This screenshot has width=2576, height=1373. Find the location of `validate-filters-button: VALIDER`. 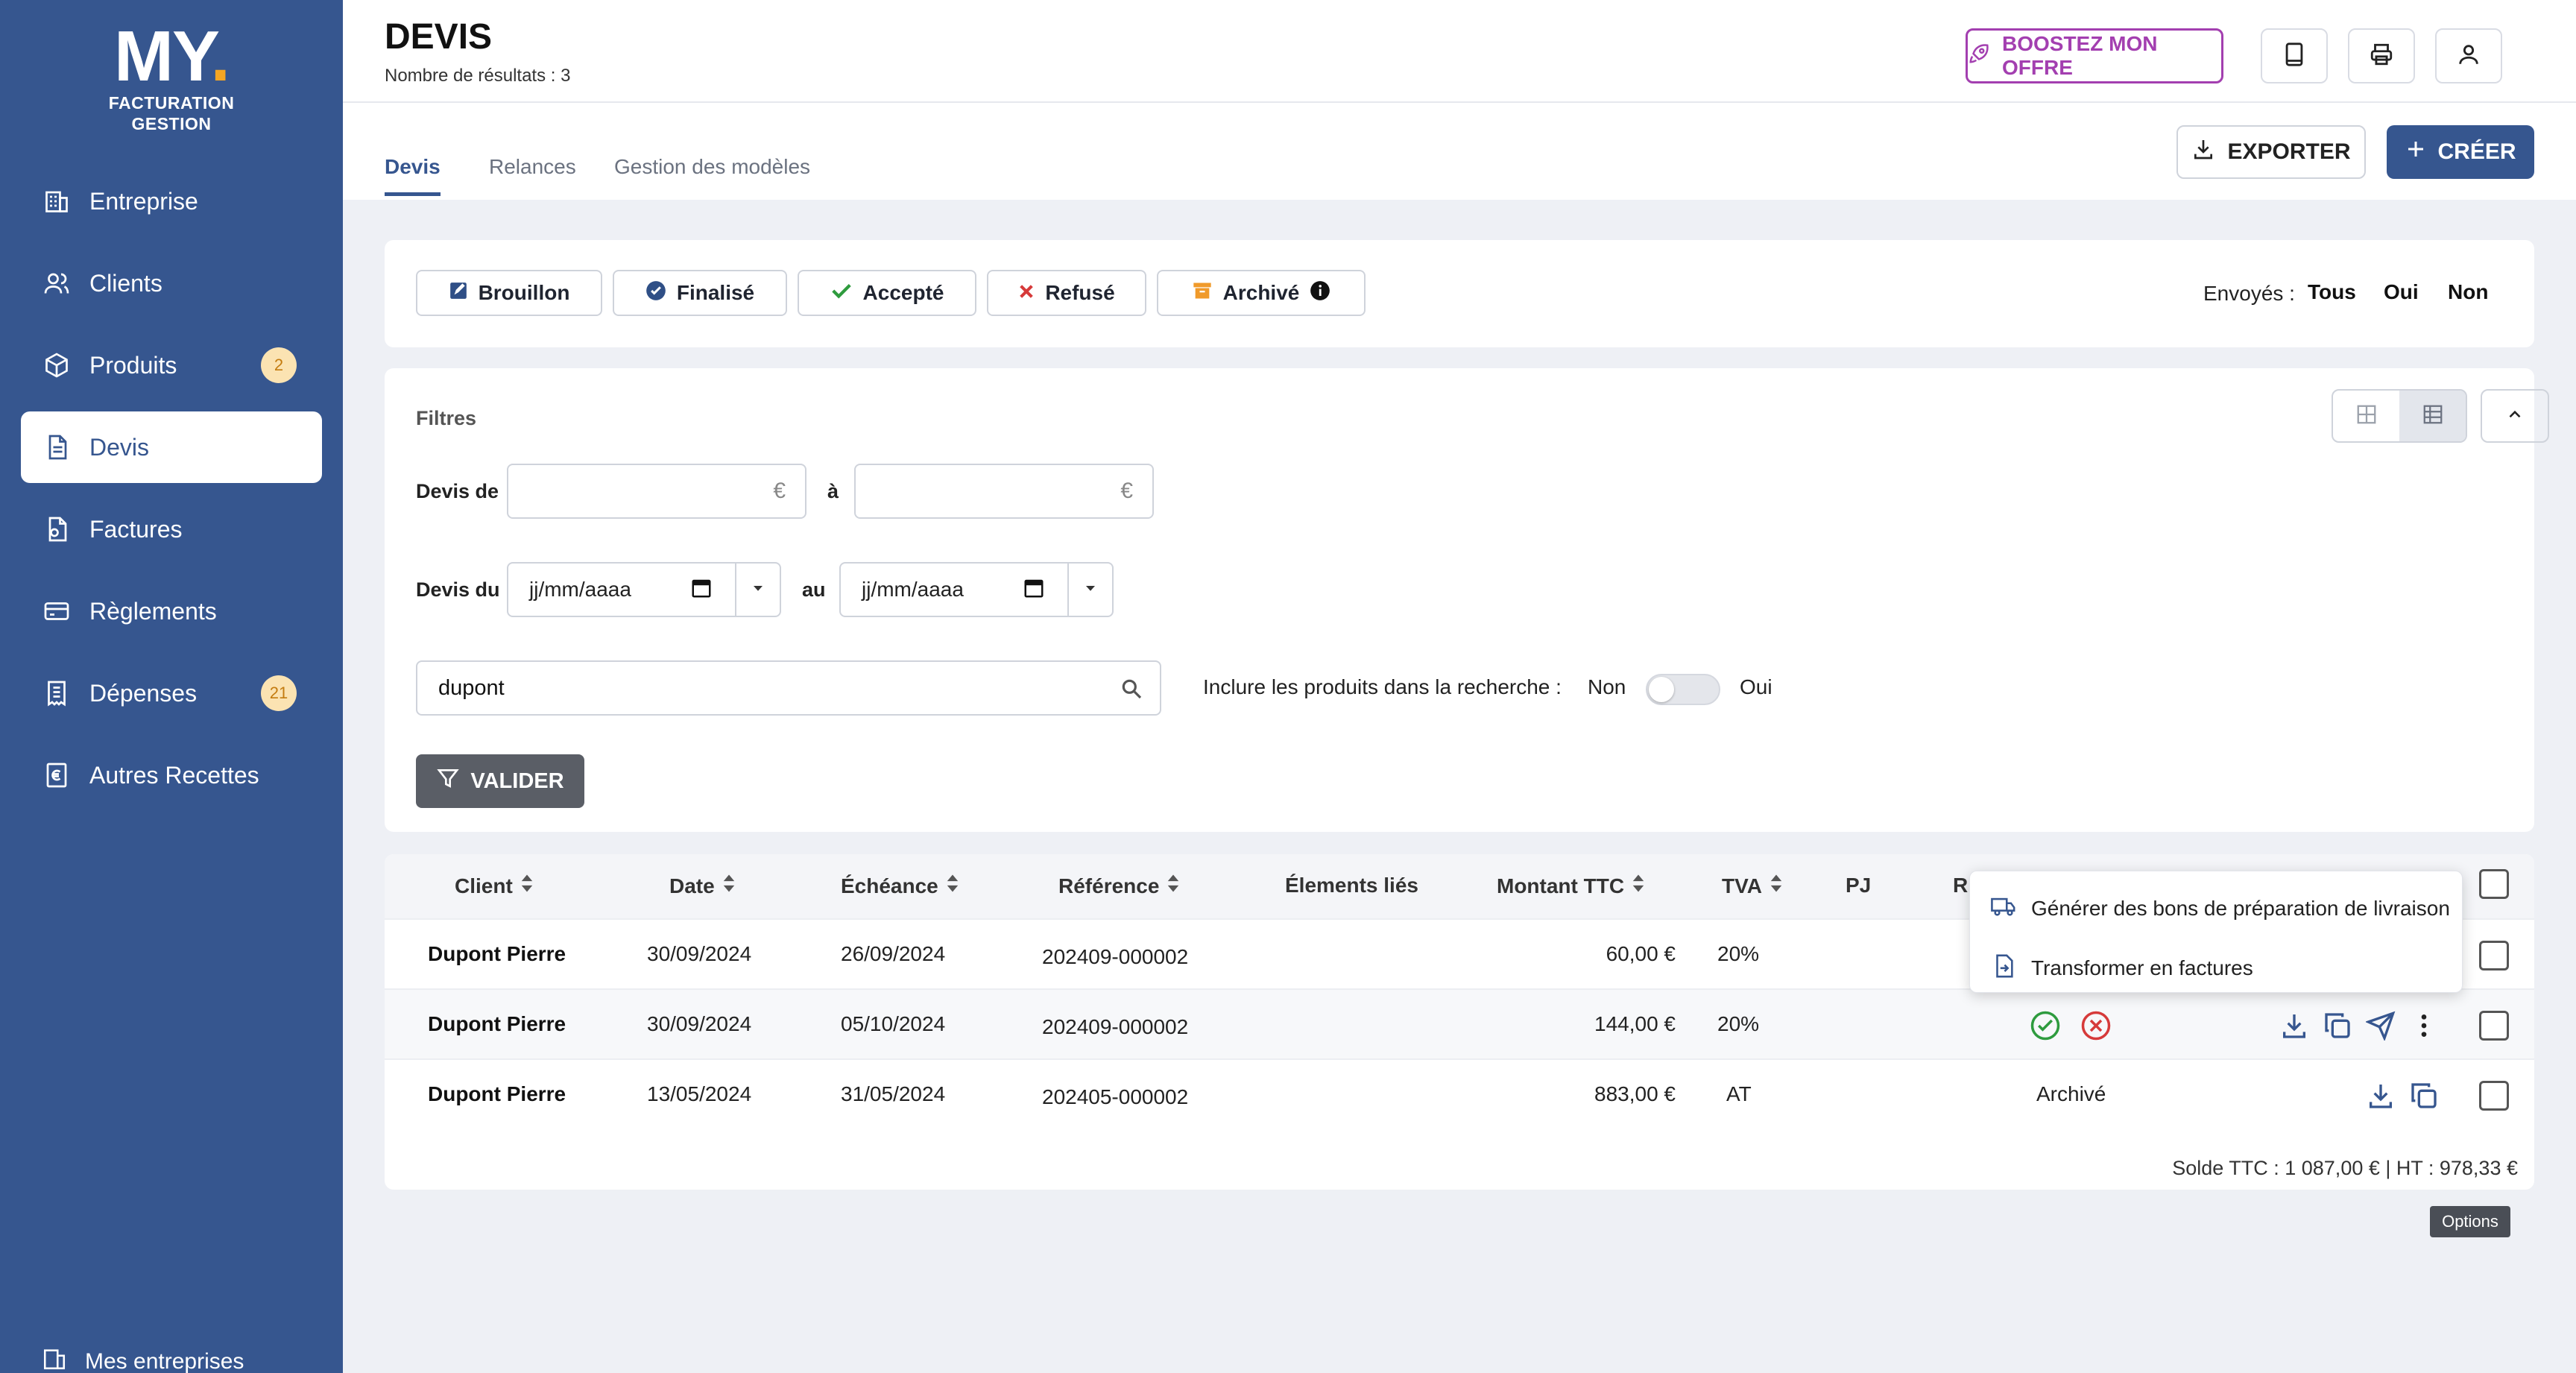

validate-filters-button: VALIDER is located at coordinates (500, 781).